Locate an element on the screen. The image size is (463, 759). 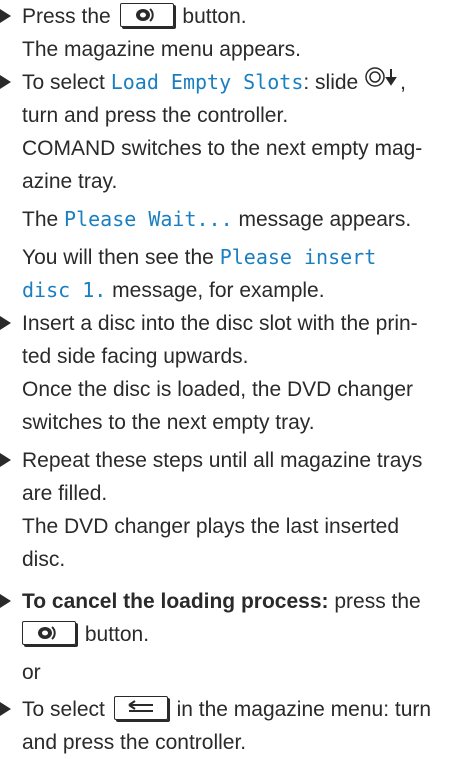
step-select-back: To select in the magazine menu: turn is located at coordinates (227, 708).